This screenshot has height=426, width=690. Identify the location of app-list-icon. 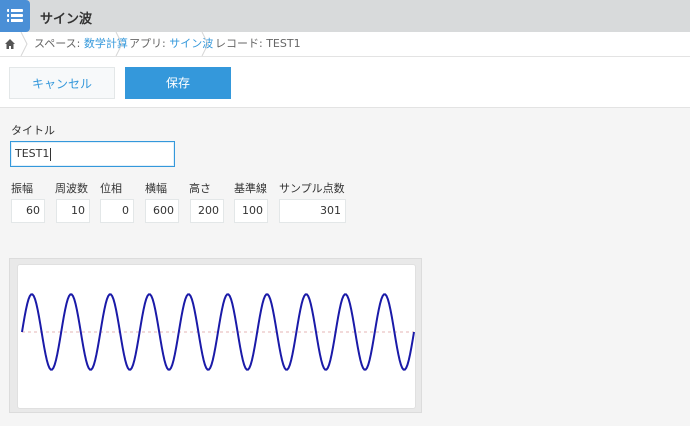
(15, 16).